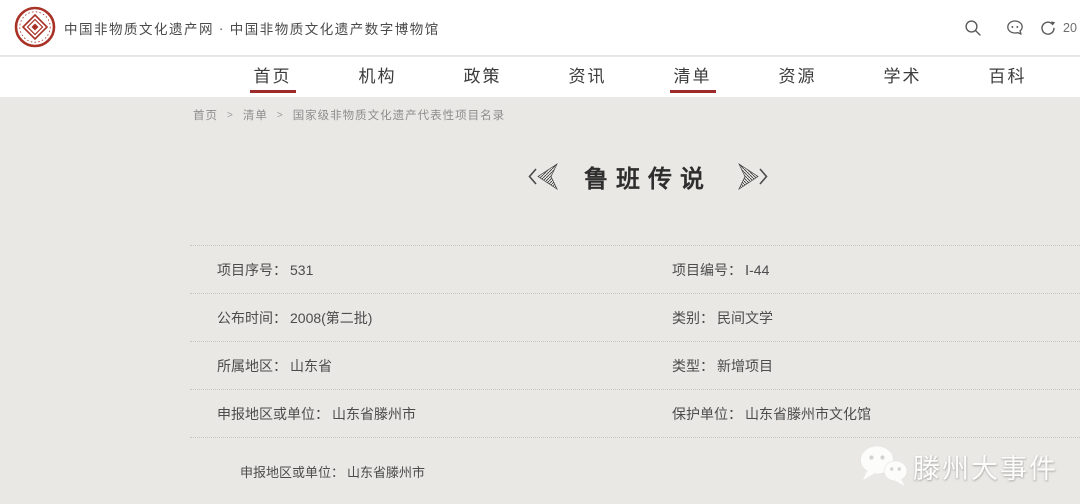 Image resolution: width=1080 pixels, height=504 pixels. I want to click on breadcrumb-current: 国家级非物质文化遗产代表性项目名录, so click(399, 116).